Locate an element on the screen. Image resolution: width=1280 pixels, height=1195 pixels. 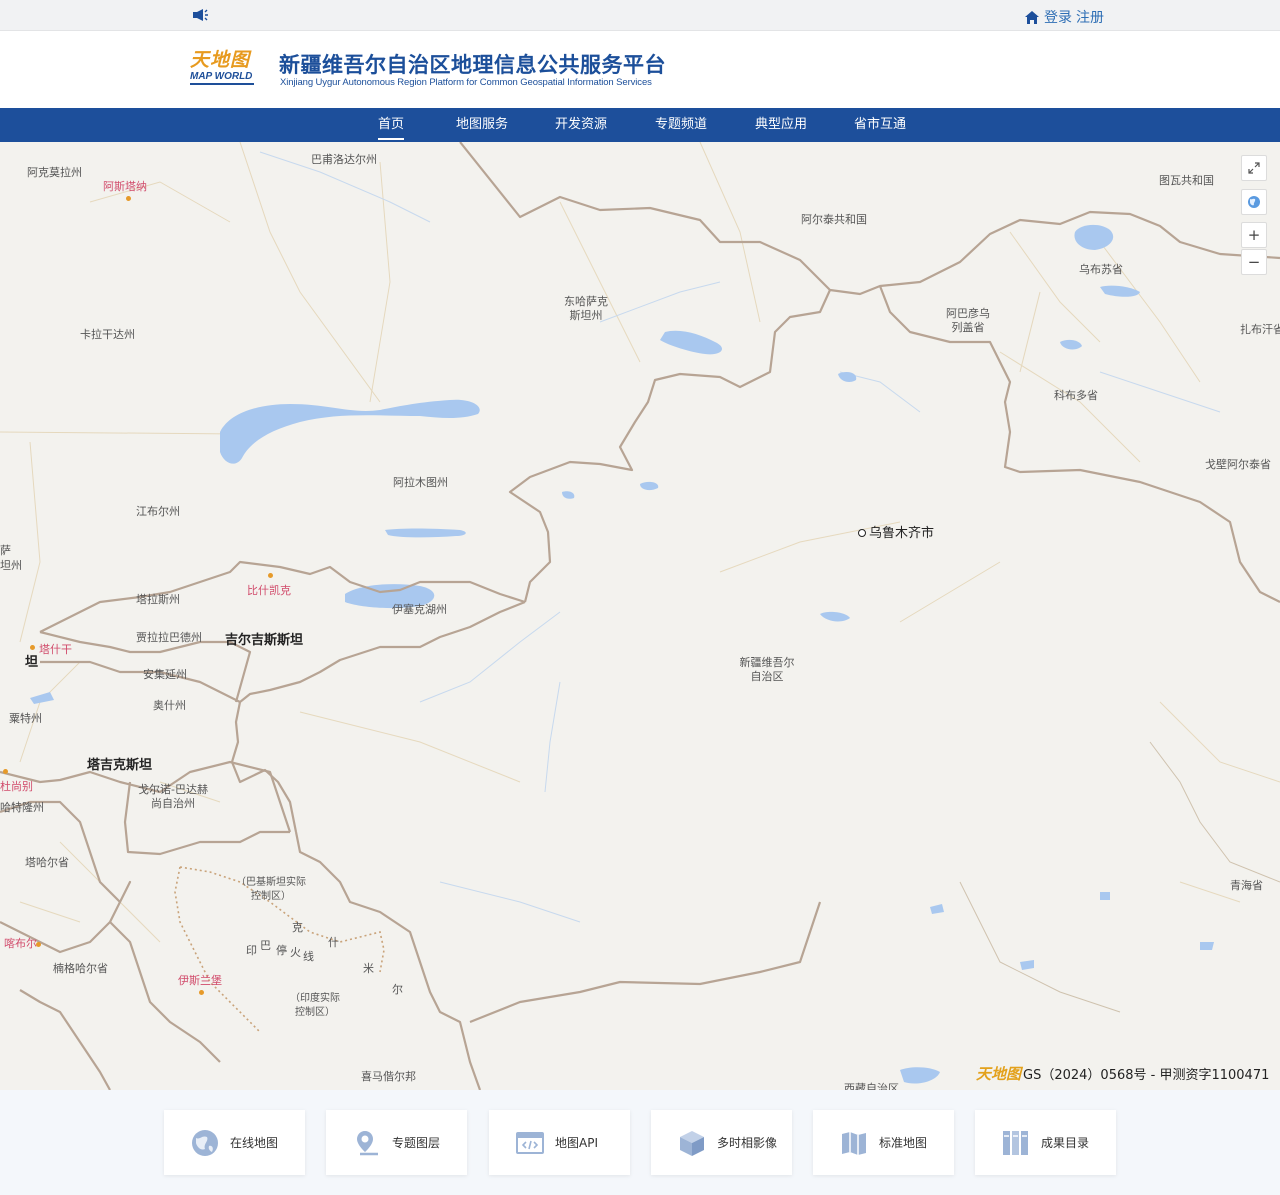
zoom-in-button: + is located at coordinates (1254, 235).